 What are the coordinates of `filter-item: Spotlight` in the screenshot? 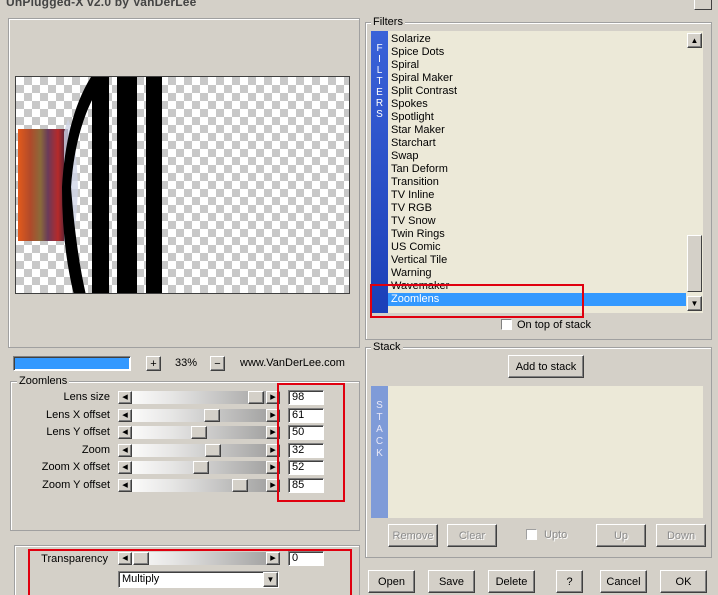 It's located at (537, 117).